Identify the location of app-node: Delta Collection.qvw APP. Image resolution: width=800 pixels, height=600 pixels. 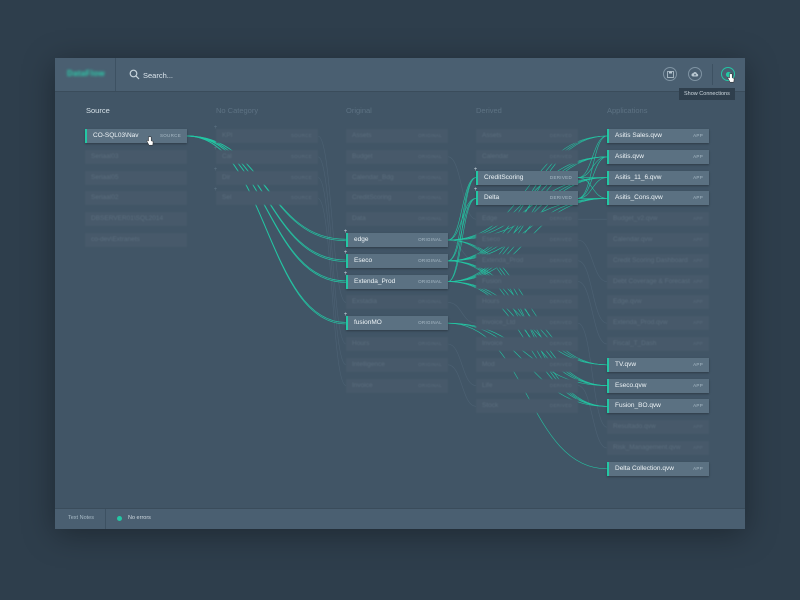
(658, 468).